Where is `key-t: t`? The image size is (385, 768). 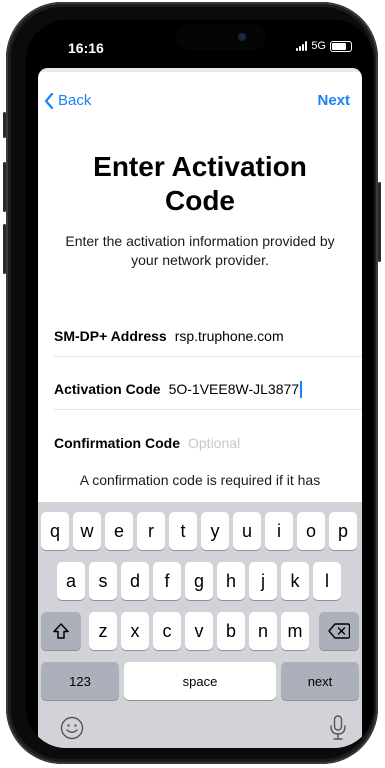
key-t: t is located at coordinates (183, 531).